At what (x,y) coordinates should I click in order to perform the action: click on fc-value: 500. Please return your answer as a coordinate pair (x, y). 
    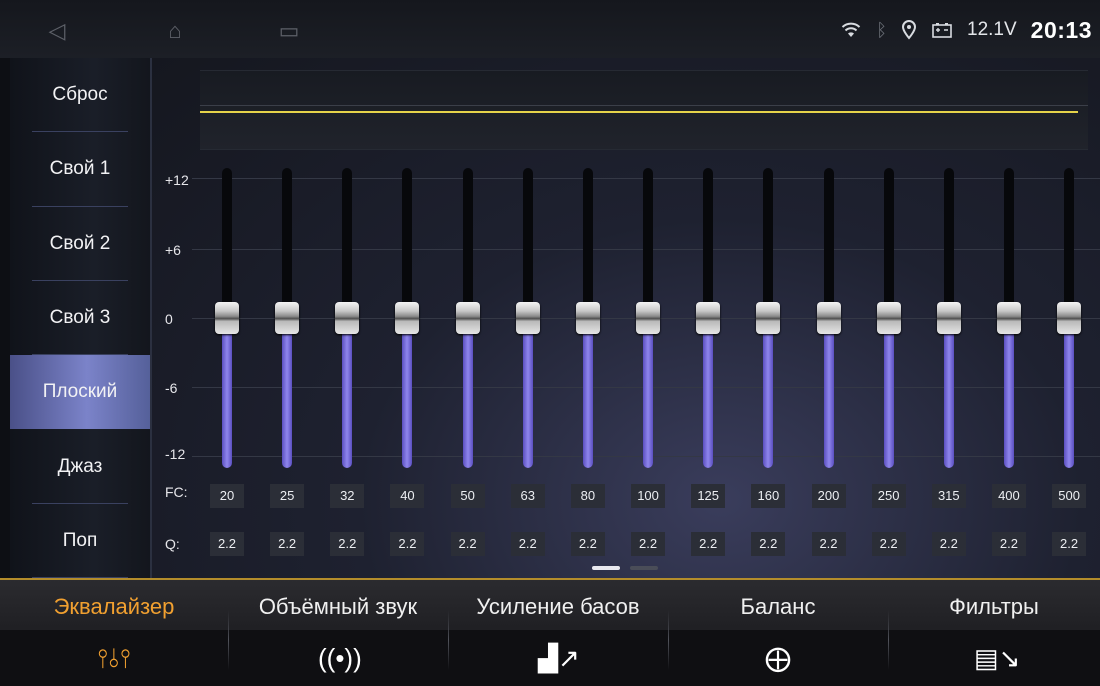
    Looking at the image, I should click on (1069, 496).